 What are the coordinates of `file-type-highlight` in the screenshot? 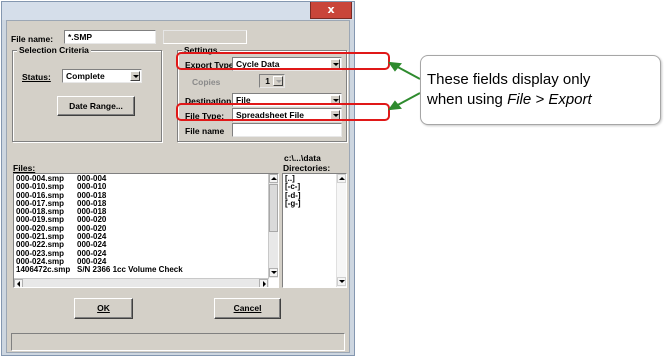 It's located at (283, 112).